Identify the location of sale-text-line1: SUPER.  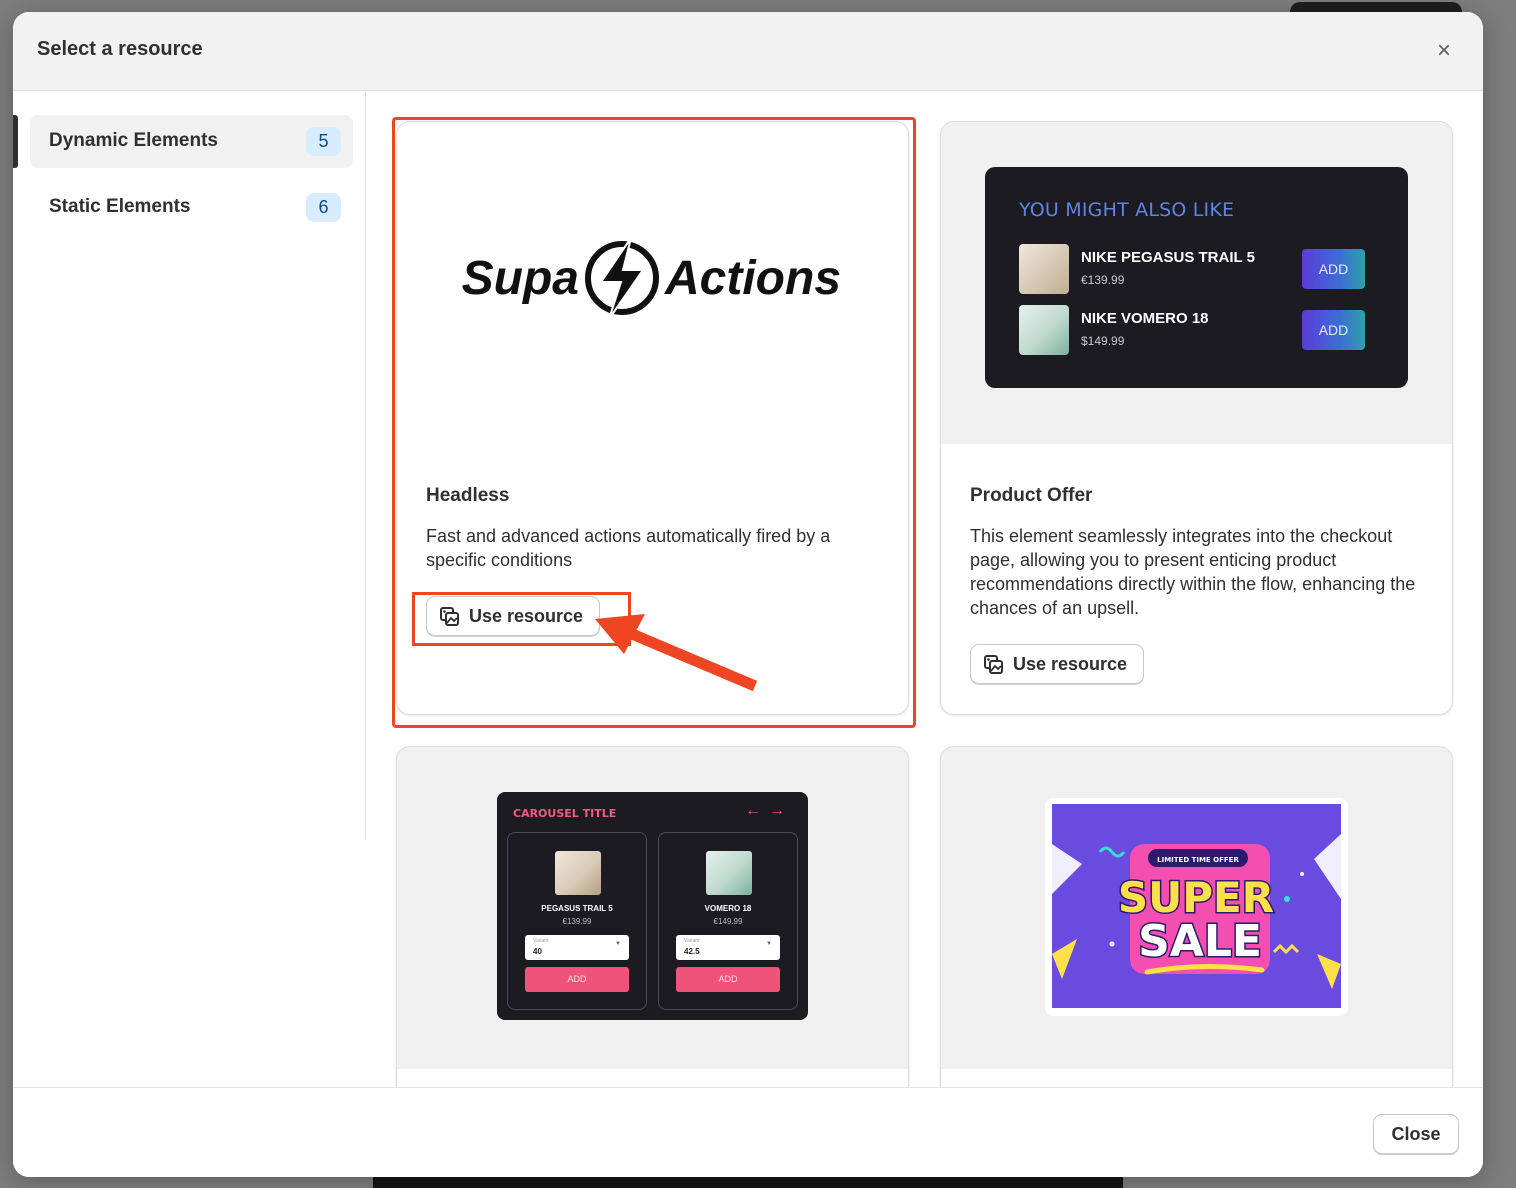
(1196, 897).